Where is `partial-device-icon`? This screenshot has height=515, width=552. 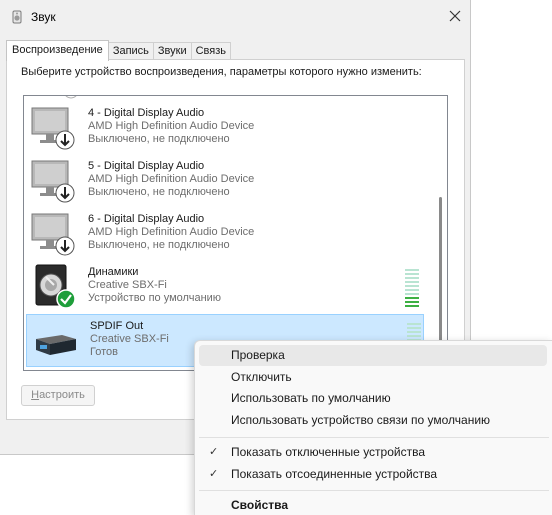 partial-device-icon is located at coordinates (71, 97).